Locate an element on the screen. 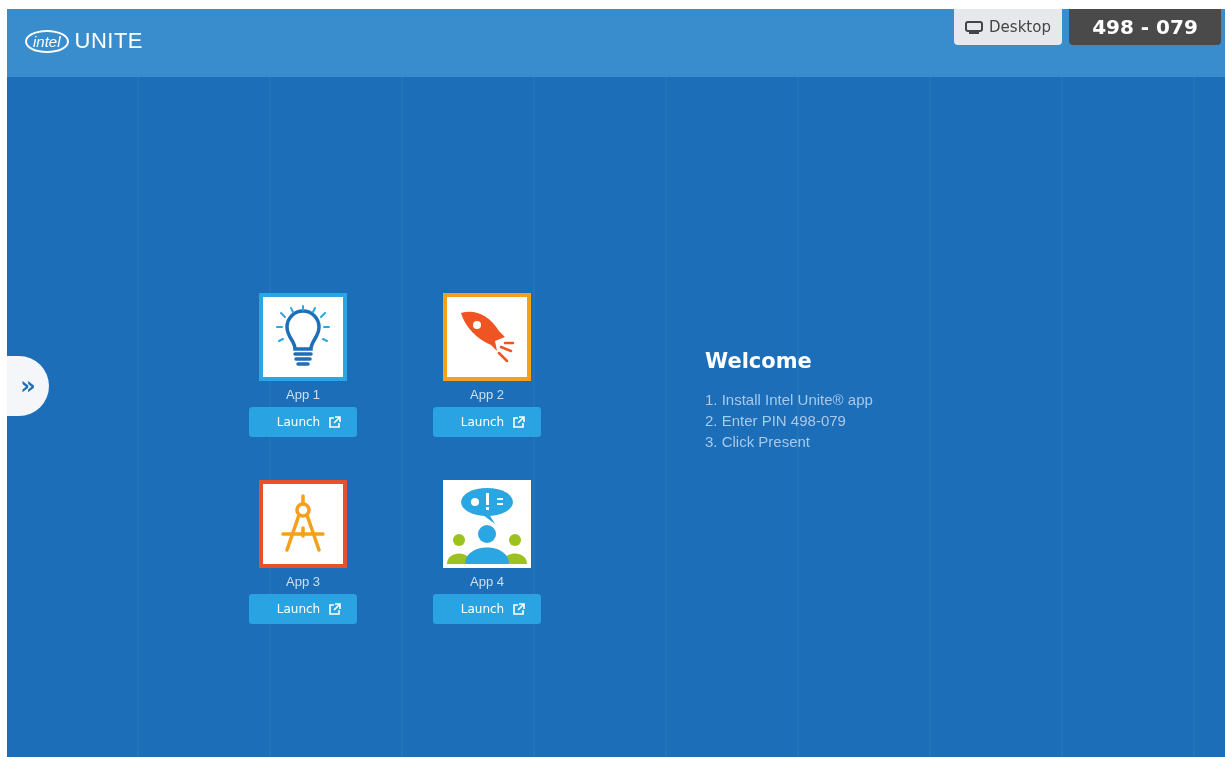 This screenshot has width=1225, height=757. product-name: UNITE is located at coordinates (109, 41).